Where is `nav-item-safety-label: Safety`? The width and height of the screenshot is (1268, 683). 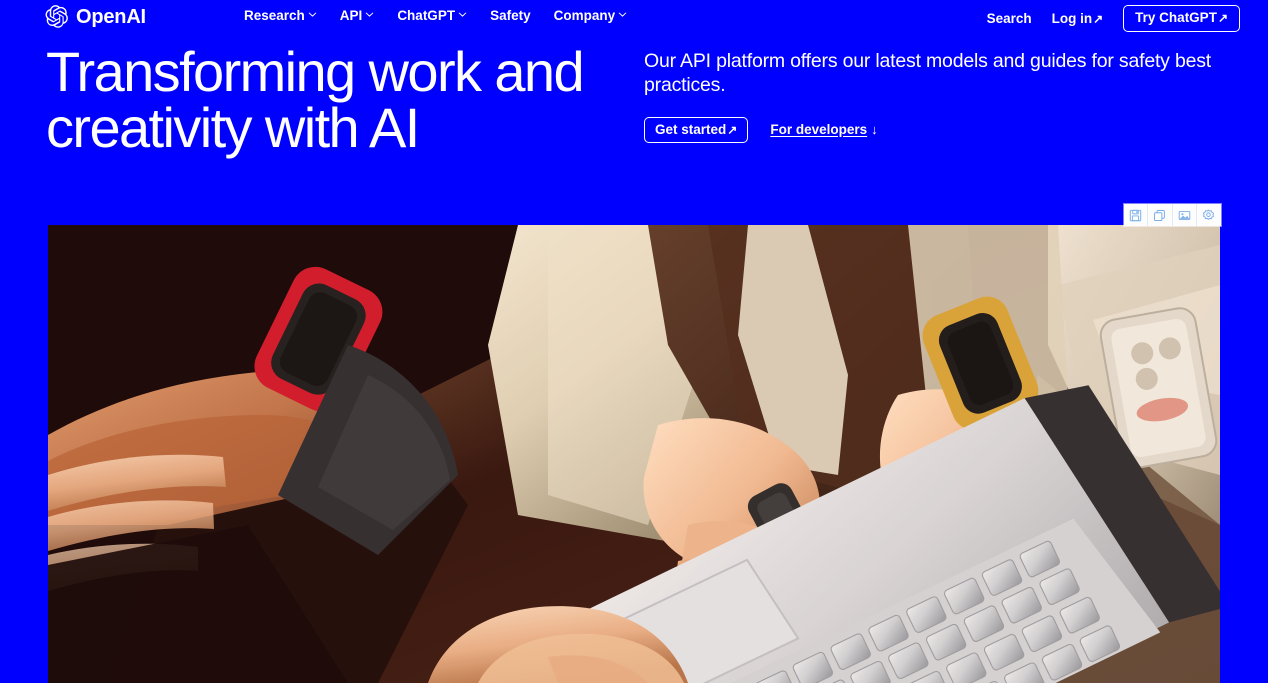 nav-item-safety-label: Safety is located at coordinates (510, 15).